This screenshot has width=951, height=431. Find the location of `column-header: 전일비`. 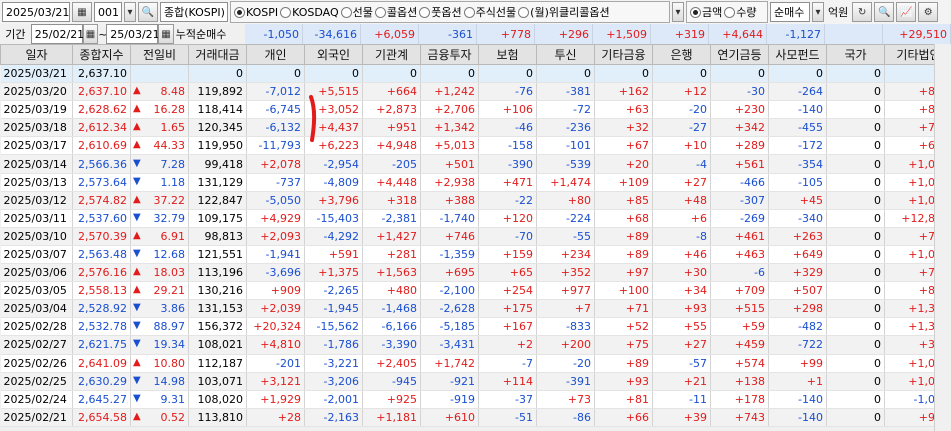

column-header: 전일비 is located at coordinates (159, 54).